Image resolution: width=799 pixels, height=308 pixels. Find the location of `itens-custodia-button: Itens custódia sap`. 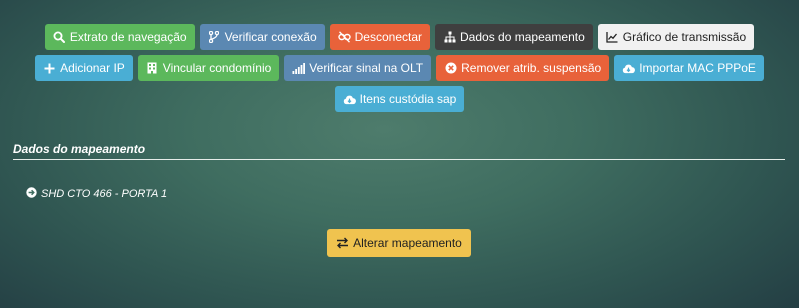

itens-custodia-button: Itens custódia sap is located at coordinates (399, 99).